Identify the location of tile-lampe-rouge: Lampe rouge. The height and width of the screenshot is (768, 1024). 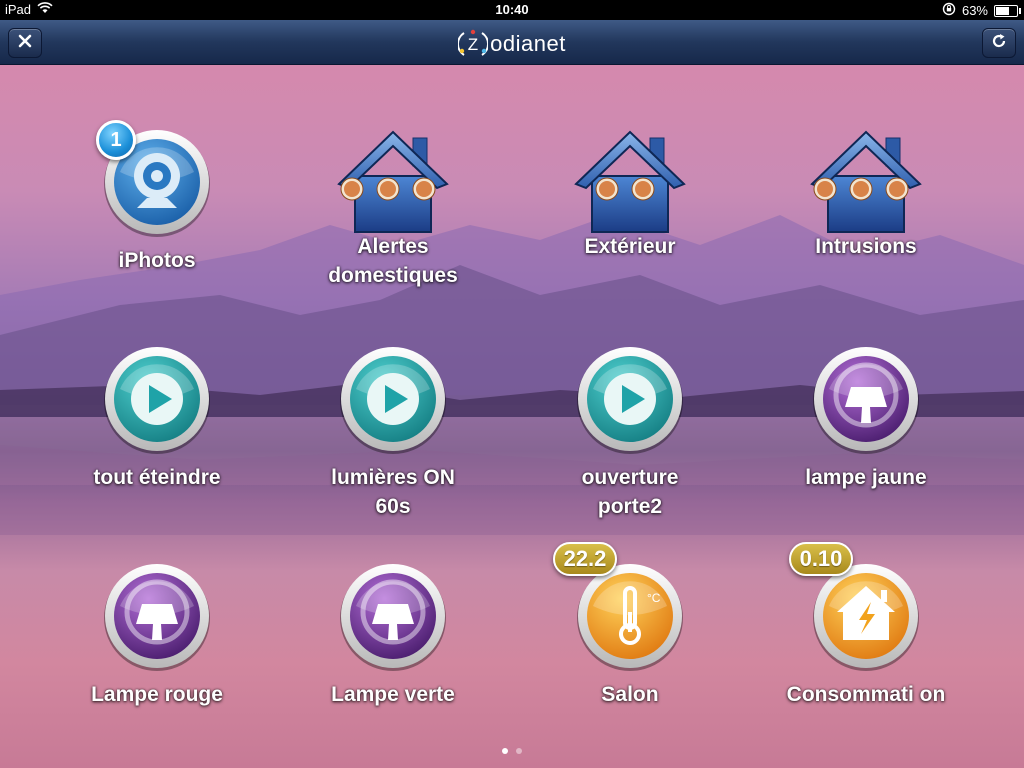
(157, 662).